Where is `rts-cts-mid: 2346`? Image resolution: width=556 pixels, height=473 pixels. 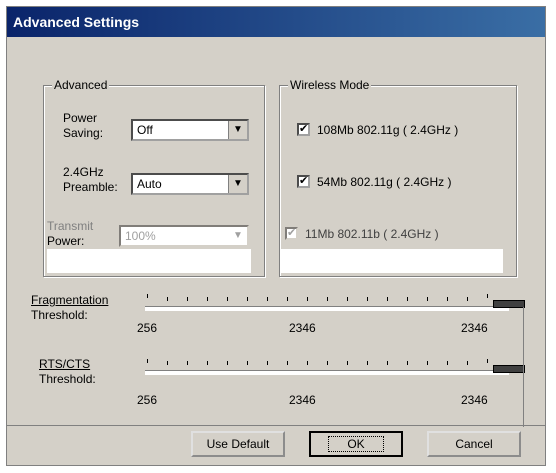 rts-cts-mid: 2346 is located at coordinates (302, 400).